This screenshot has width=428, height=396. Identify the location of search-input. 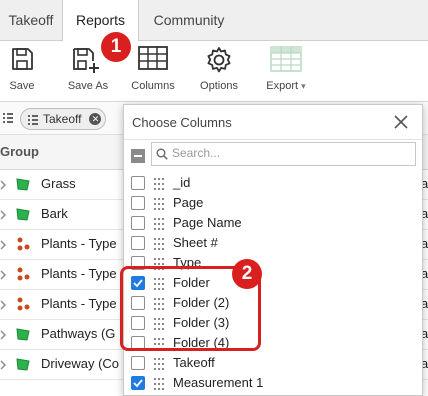
(287, 153).